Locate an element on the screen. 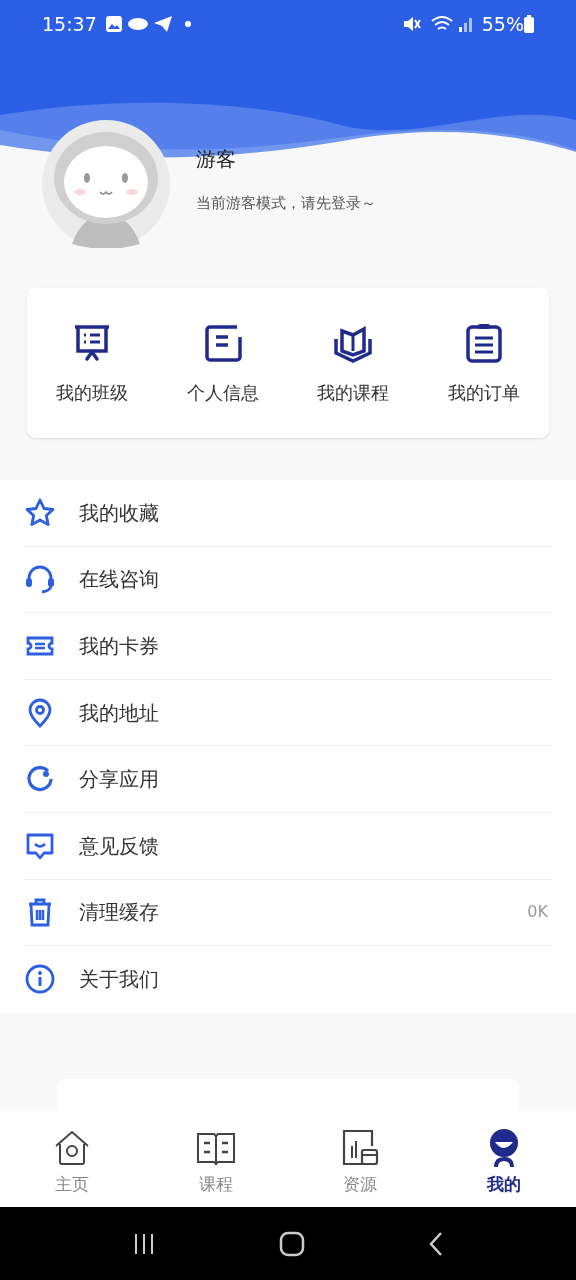  menu-item: 我的卡券 is located at coordinates (288, 646).